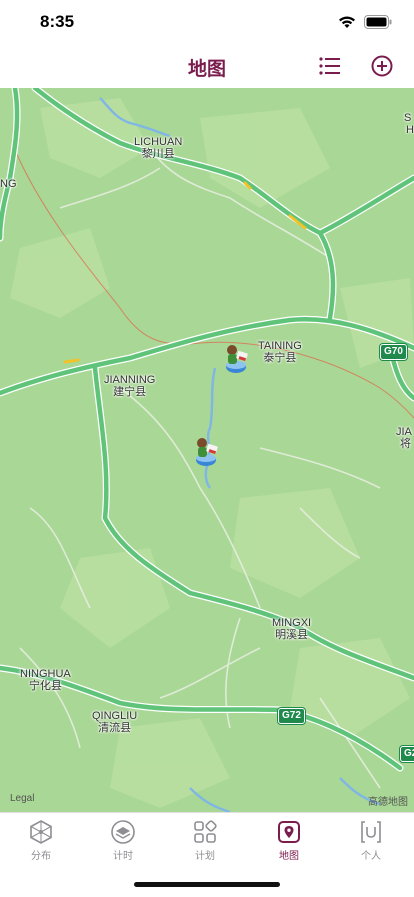 The height and width of the screenshot is (897, 414). I want to click on add-button, so click(382, 66).